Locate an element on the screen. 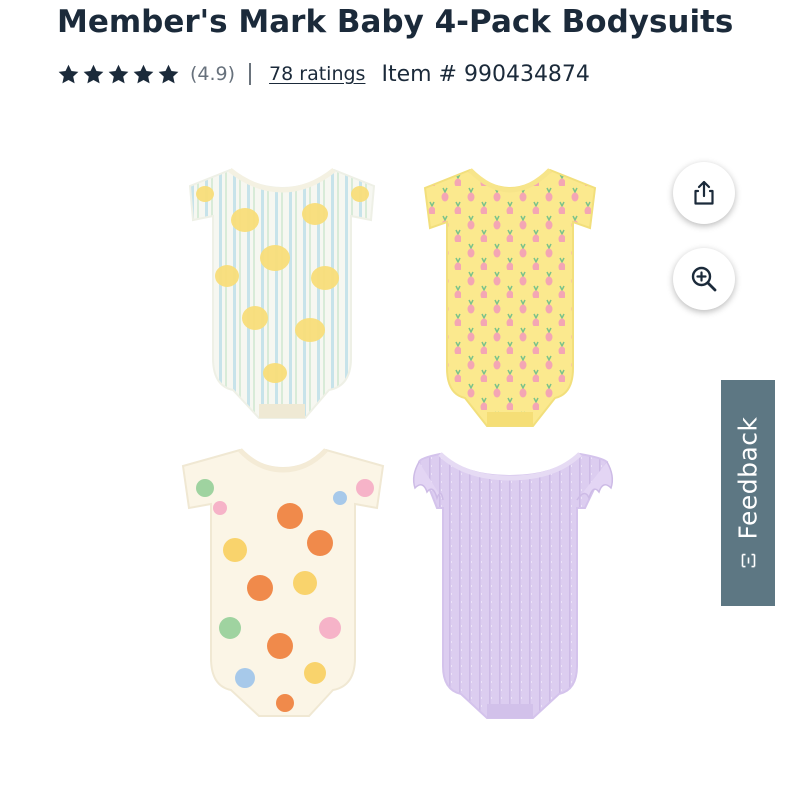 This screenshot has width=800, height=800. divider is located at coordinates (250, 74).